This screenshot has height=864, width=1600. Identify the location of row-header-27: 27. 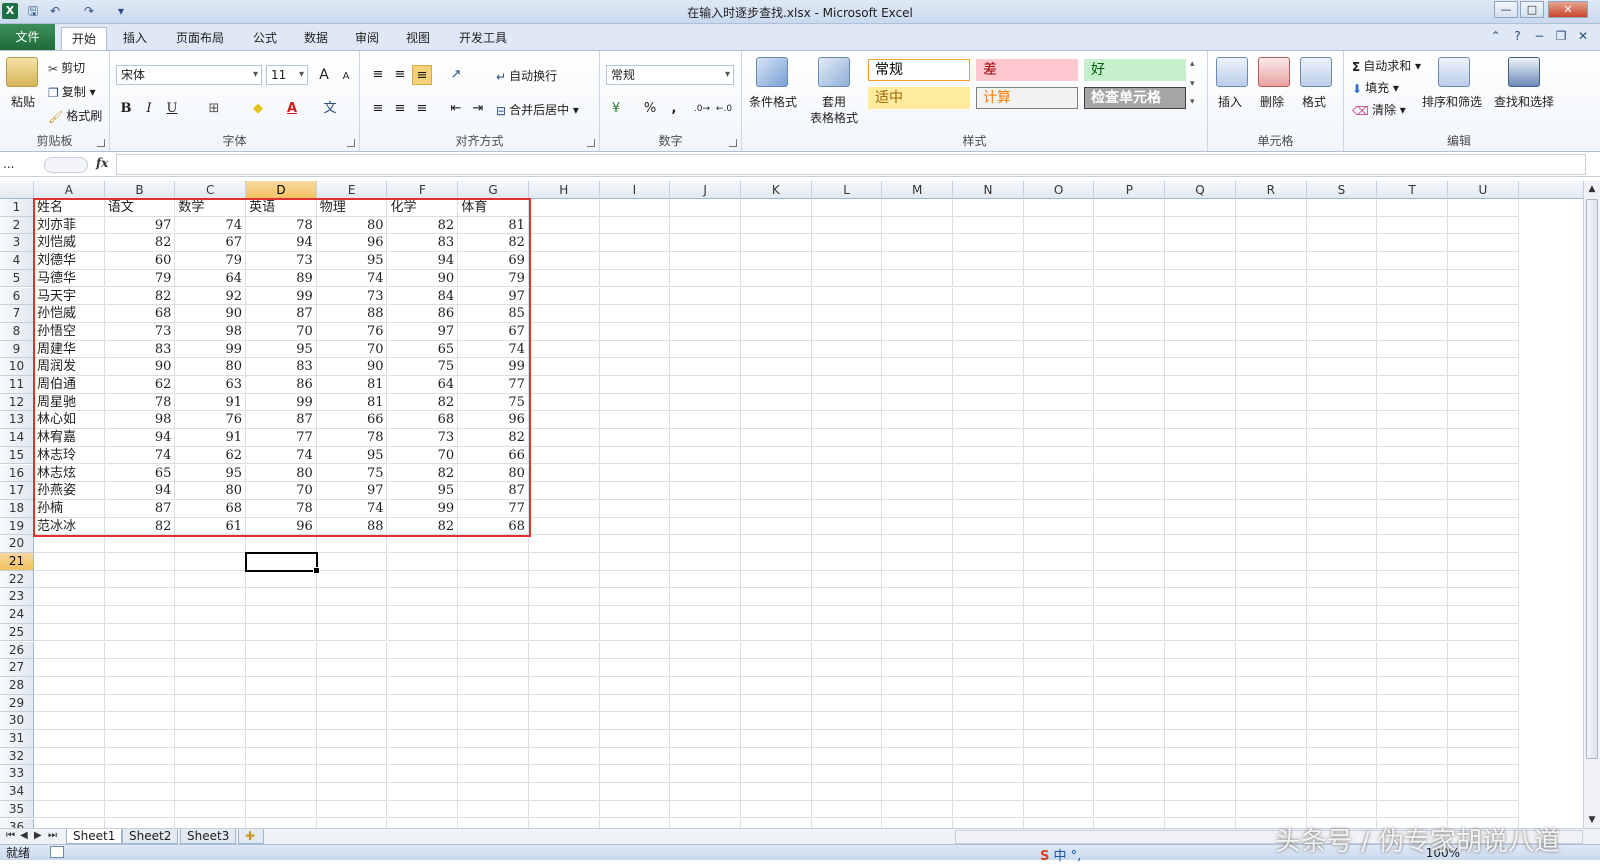
(17, 668).